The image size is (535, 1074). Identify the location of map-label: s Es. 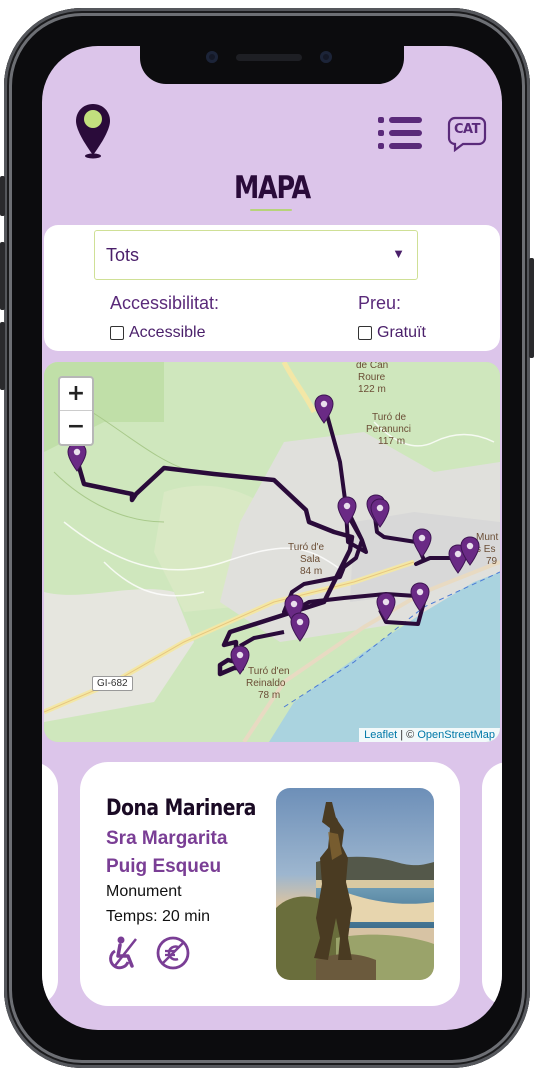
(486, 549).